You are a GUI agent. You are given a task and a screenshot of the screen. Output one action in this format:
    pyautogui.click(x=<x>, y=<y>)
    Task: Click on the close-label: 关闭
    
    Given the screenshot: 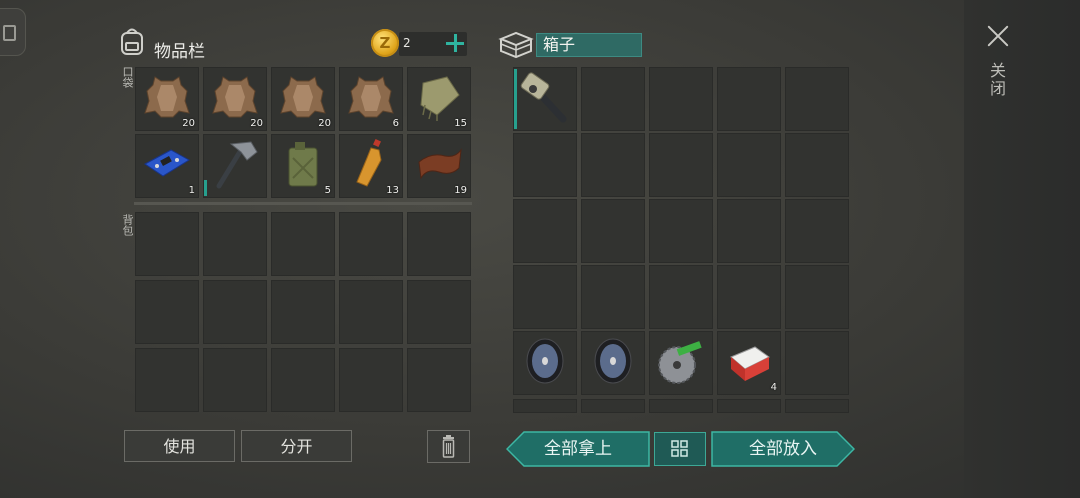 What is the action you would take?
    pyautogui.click(x=997, y=80)
    